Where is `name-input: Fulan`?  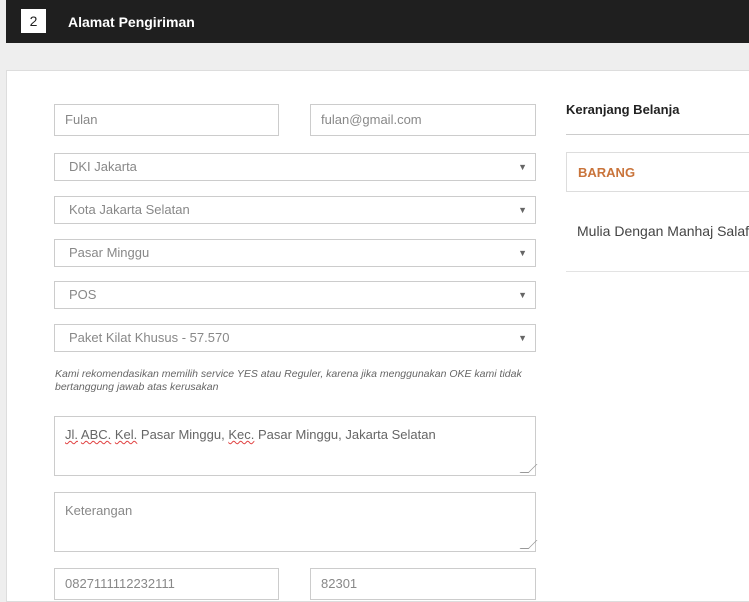
name-input: Fulan is located at coordinates (166, 120).